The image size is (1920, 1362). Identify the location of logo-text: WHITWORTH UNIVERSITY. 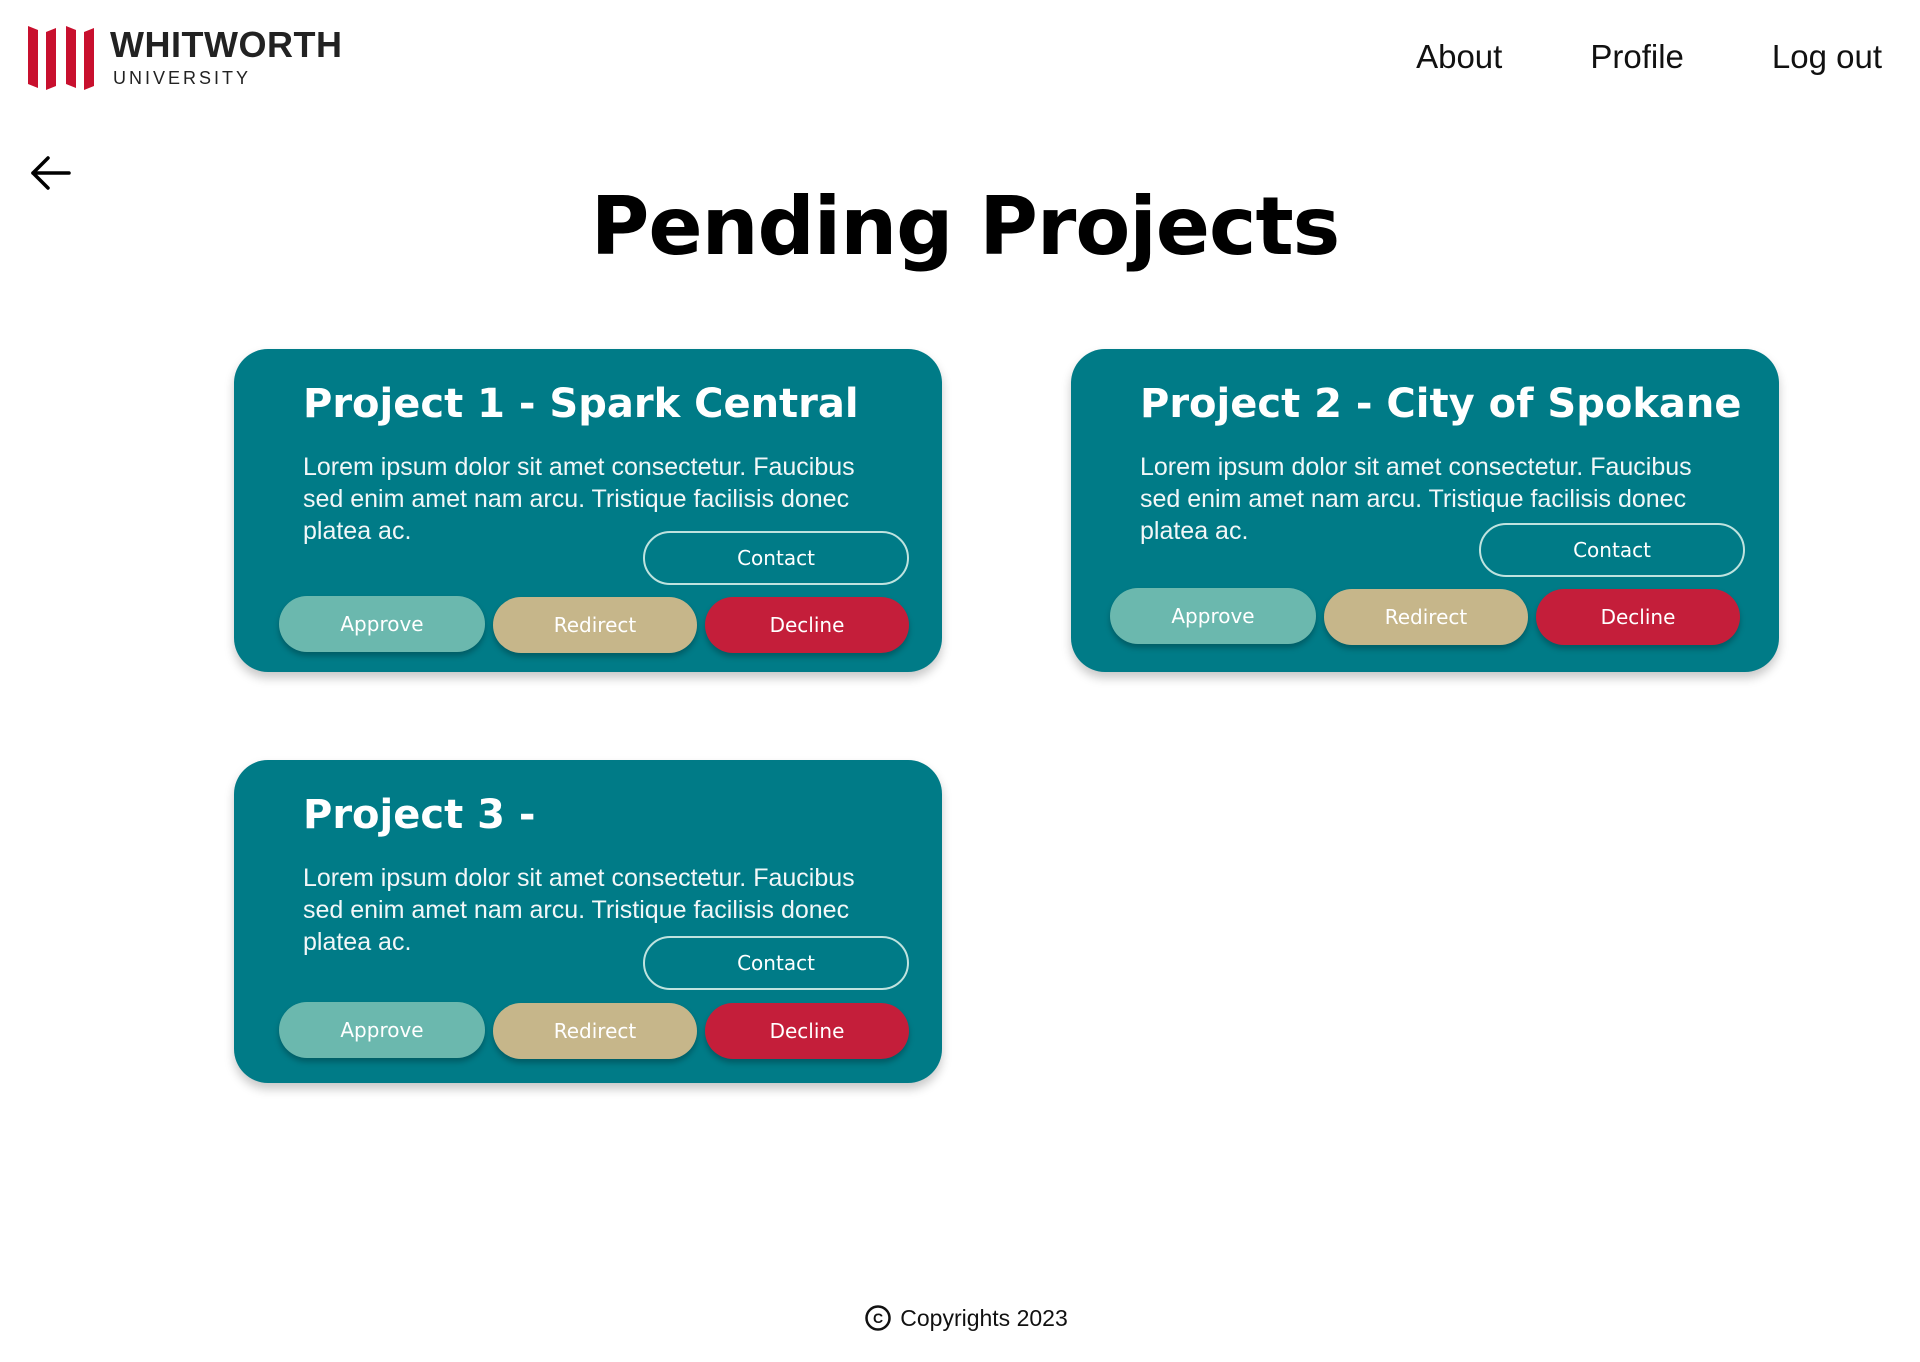
(226, 56).